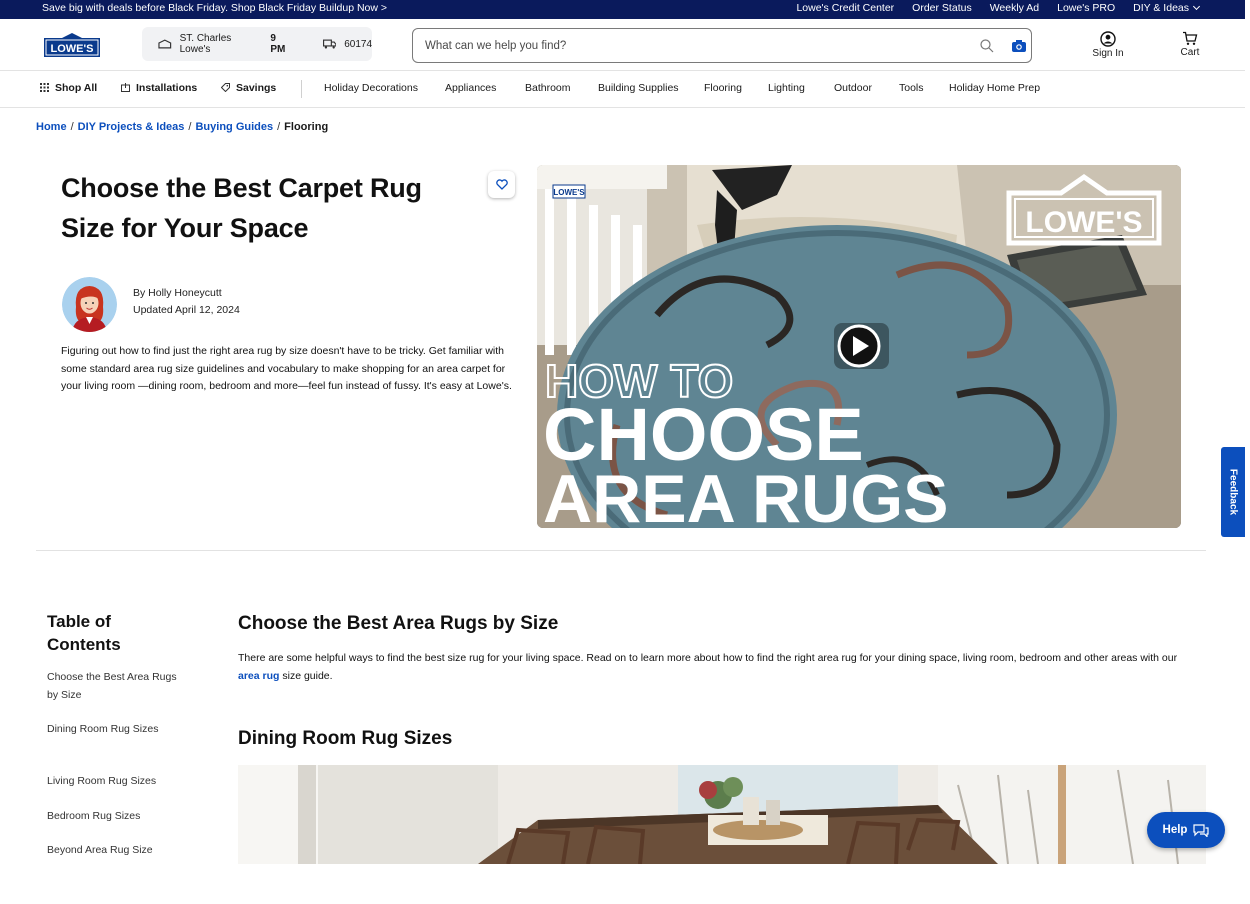  What do you see at coordinates (167, 88) in the screenshot?
I see `installations-label: Installations` at bounding box center [167, 88].